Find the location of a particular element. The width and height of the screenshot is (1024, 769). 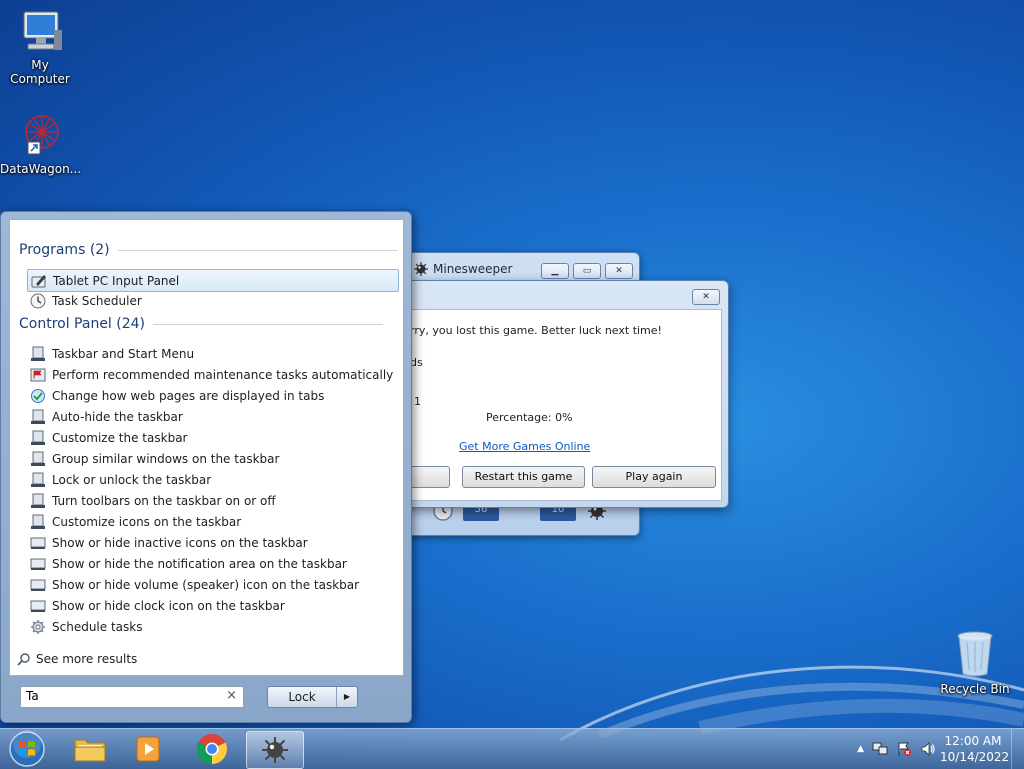

result-tablet-pc-input-panel: Tablet PC Input Panel is located at coordinates (213, 280).